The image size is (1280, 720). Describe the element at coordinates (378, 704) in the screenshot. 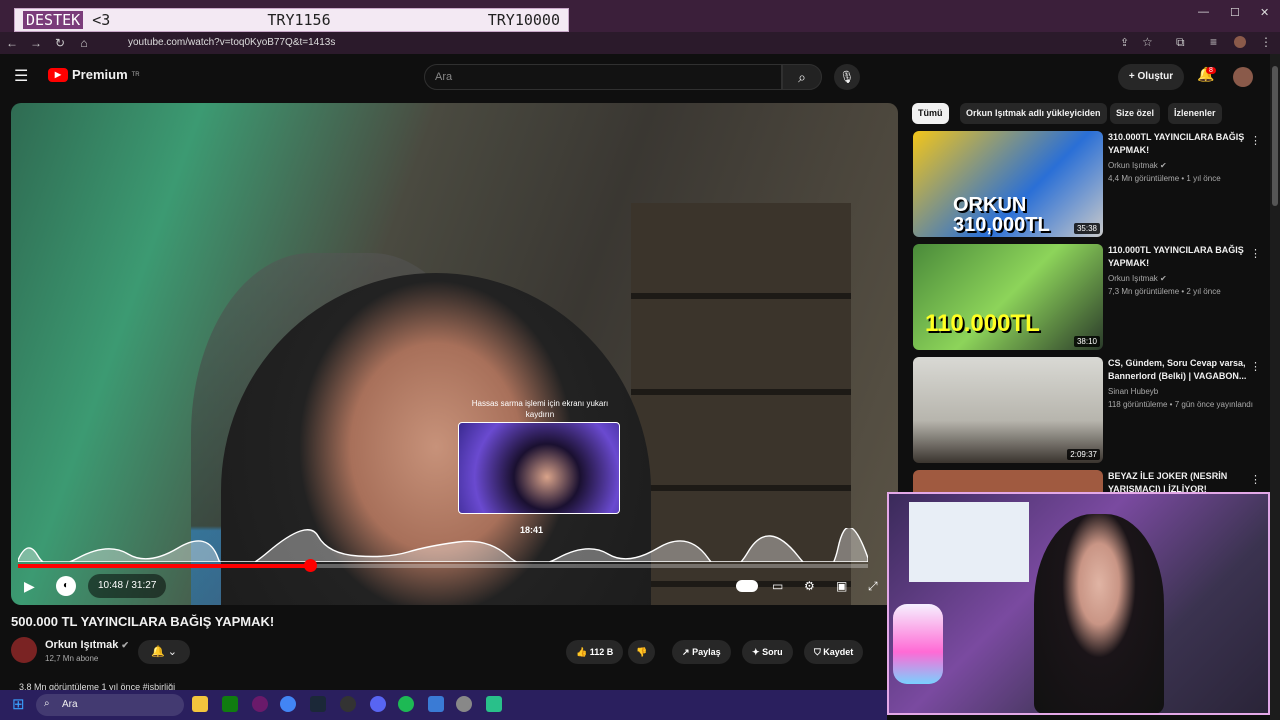

I see `discord-icon` at that location.